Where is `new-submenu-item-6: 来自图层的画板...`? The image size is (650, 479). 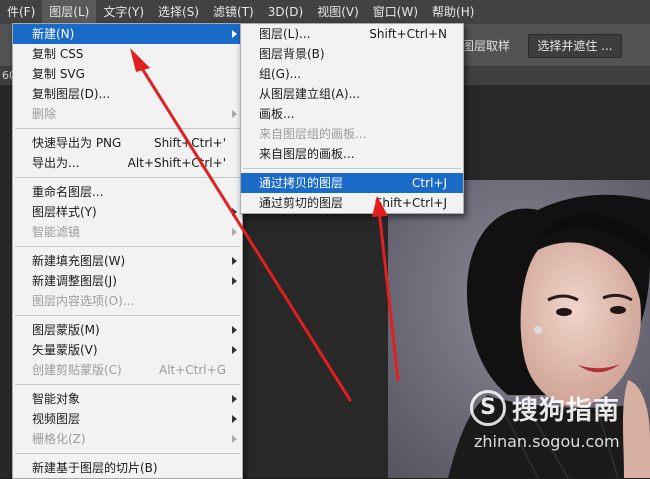 new-submenu-item-6: 来自图层的画板... is located at coordinates (352, 154).